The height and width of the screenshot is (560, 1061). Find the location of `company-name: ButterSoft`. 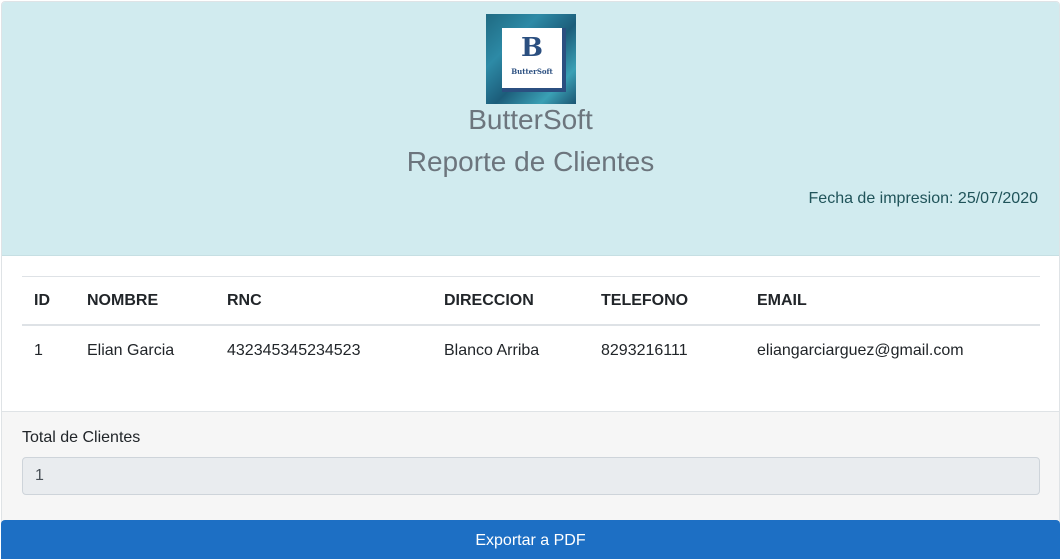

company-name: ButterSoft is located at coordinates (530, 119).